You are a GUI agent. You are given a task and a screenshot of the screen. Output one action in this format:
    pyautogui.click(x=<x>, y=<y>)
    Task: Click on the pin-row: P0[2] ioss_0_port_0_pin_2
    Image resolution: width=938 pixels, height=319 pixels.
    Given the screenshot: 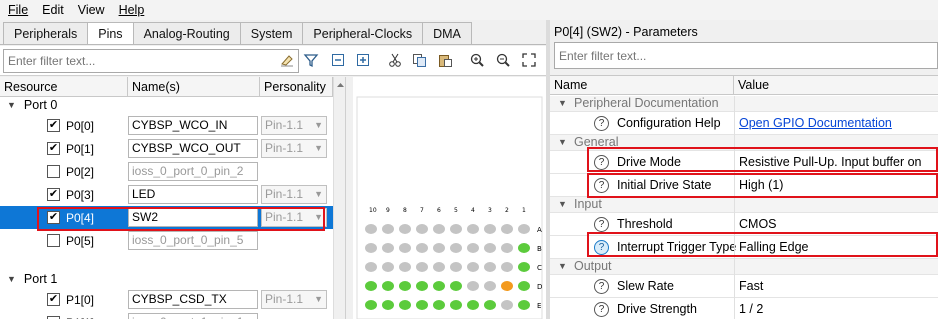 What is the action you would take?
    pyautogui.click(x=166, y=171)
    